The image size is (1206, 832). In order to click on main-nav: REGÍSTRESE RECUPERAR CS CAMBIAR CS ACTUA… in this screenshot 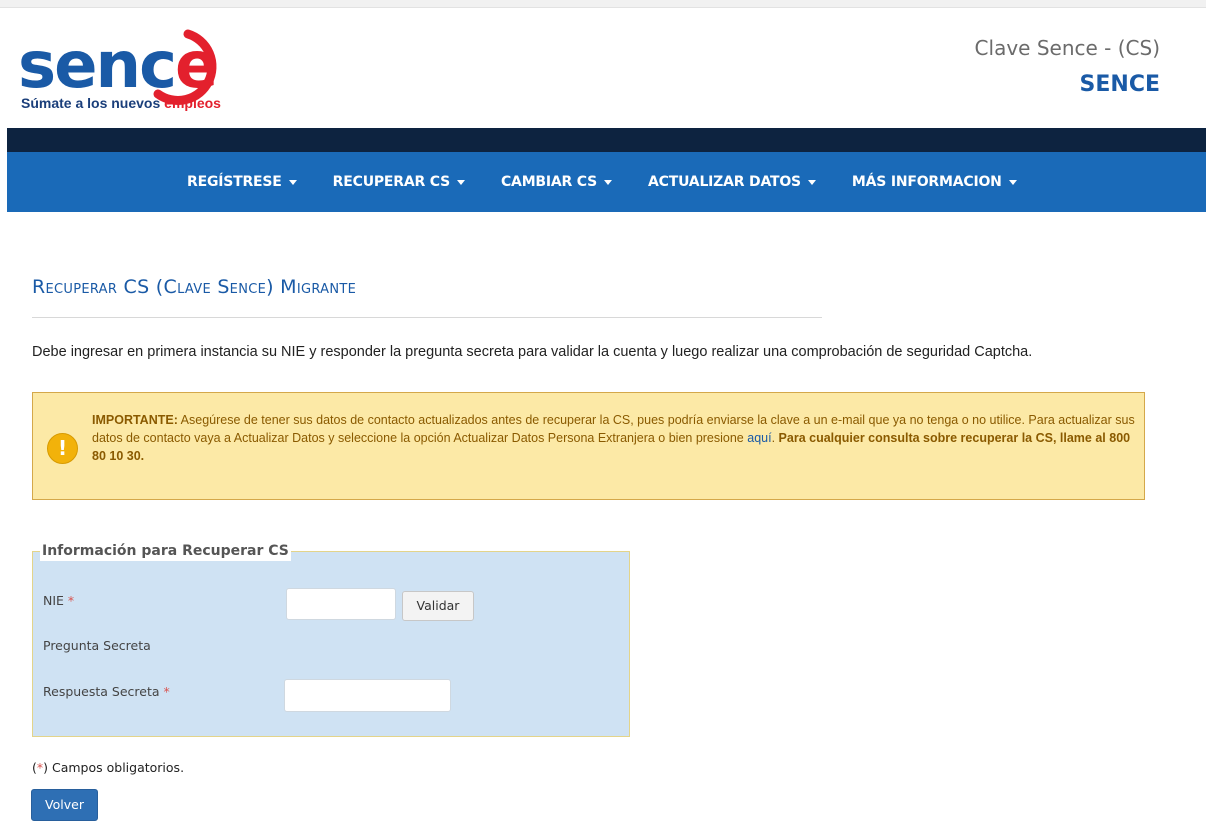, I will do `click(606, 182)`.